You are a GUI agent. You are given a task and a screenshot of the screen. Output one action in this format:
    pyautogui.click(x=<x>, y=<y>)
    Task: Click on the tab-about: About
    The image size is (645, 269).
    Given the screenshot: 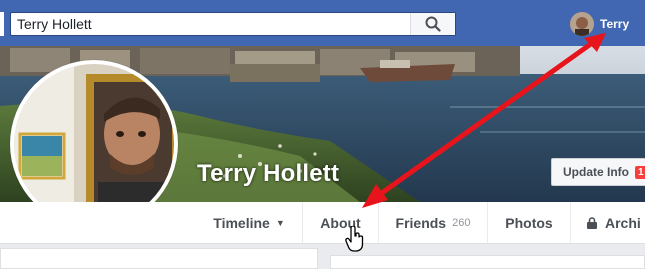 What is the action you would take?
    pyautogui.click(x=340, y=222)
    